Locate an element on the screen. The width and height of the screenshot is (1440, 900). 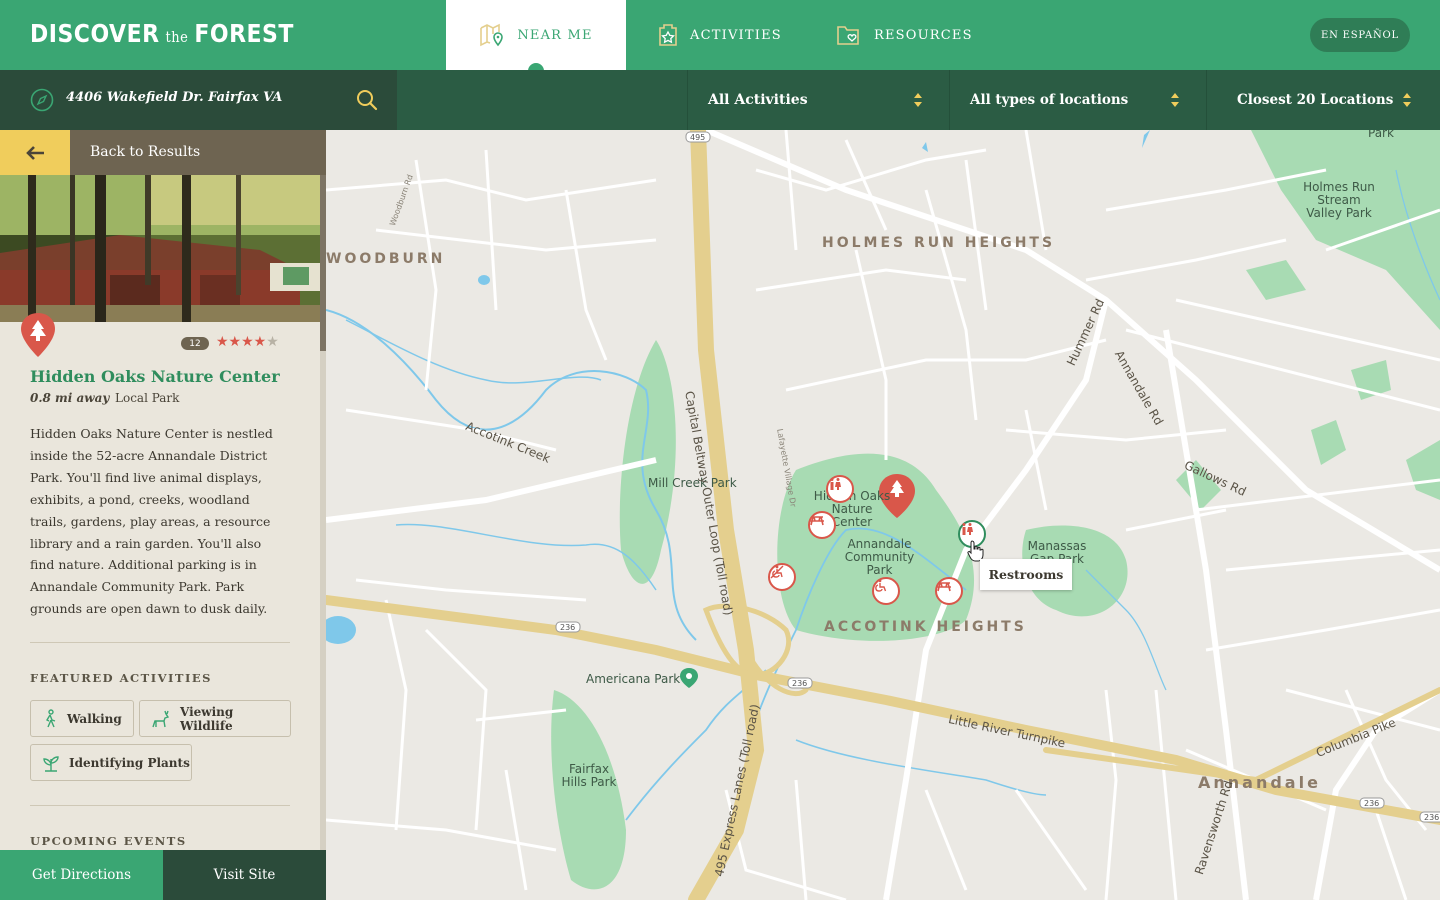
activities-select: All Activities is located at coordinates (818, 100).